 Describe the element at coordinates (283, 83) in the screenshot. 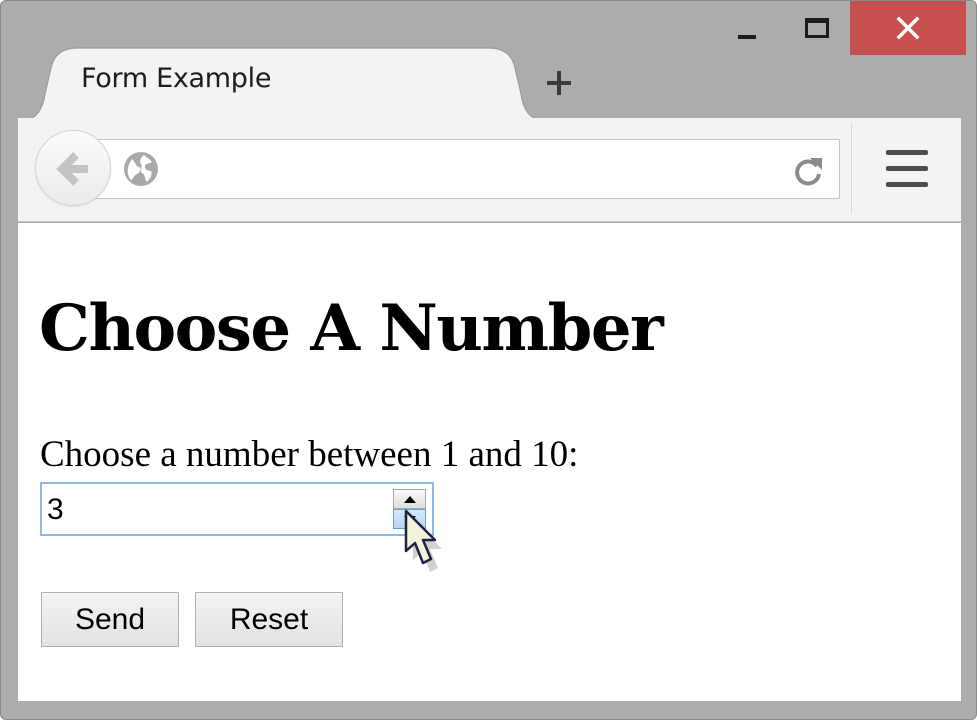

I see `tab-form-example: Form Example` at that location.